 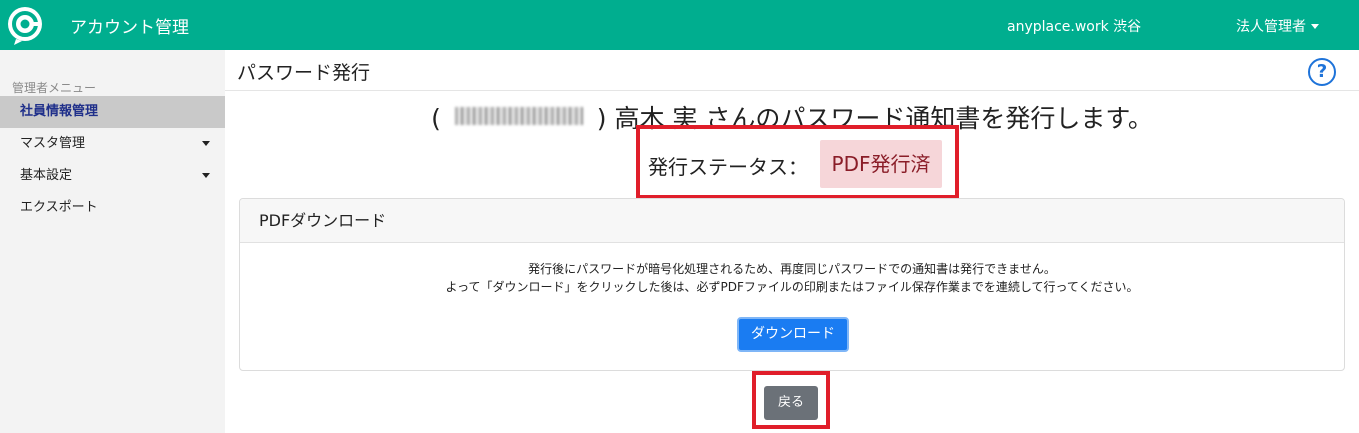 I want to click on user-menu-dropdown: 法人管理者, so click(x=1277, y=26).